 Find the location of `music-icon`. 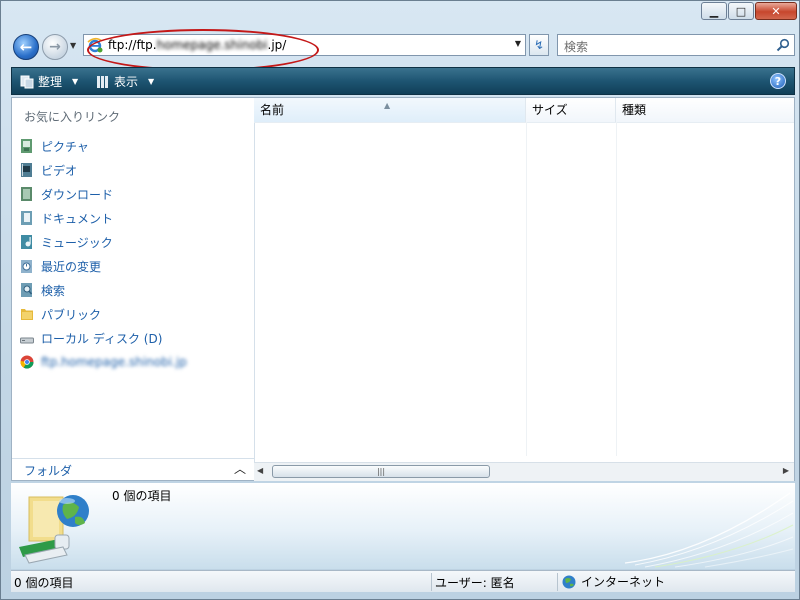

music-icon is located at coordinates (26, 242).